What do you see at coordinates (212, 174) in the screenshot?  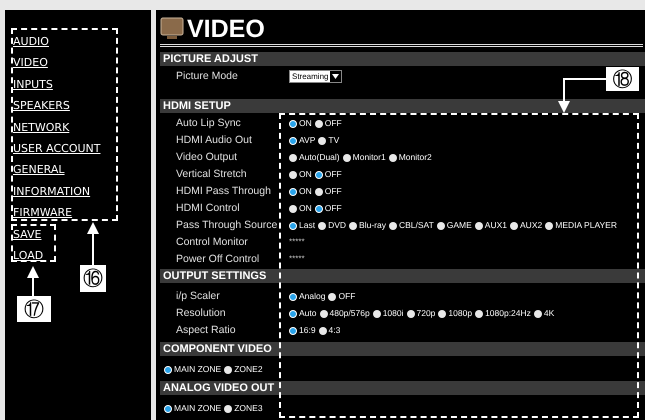 I see `setting-label: Vertical Stretch` at bounding box center [212, 174].